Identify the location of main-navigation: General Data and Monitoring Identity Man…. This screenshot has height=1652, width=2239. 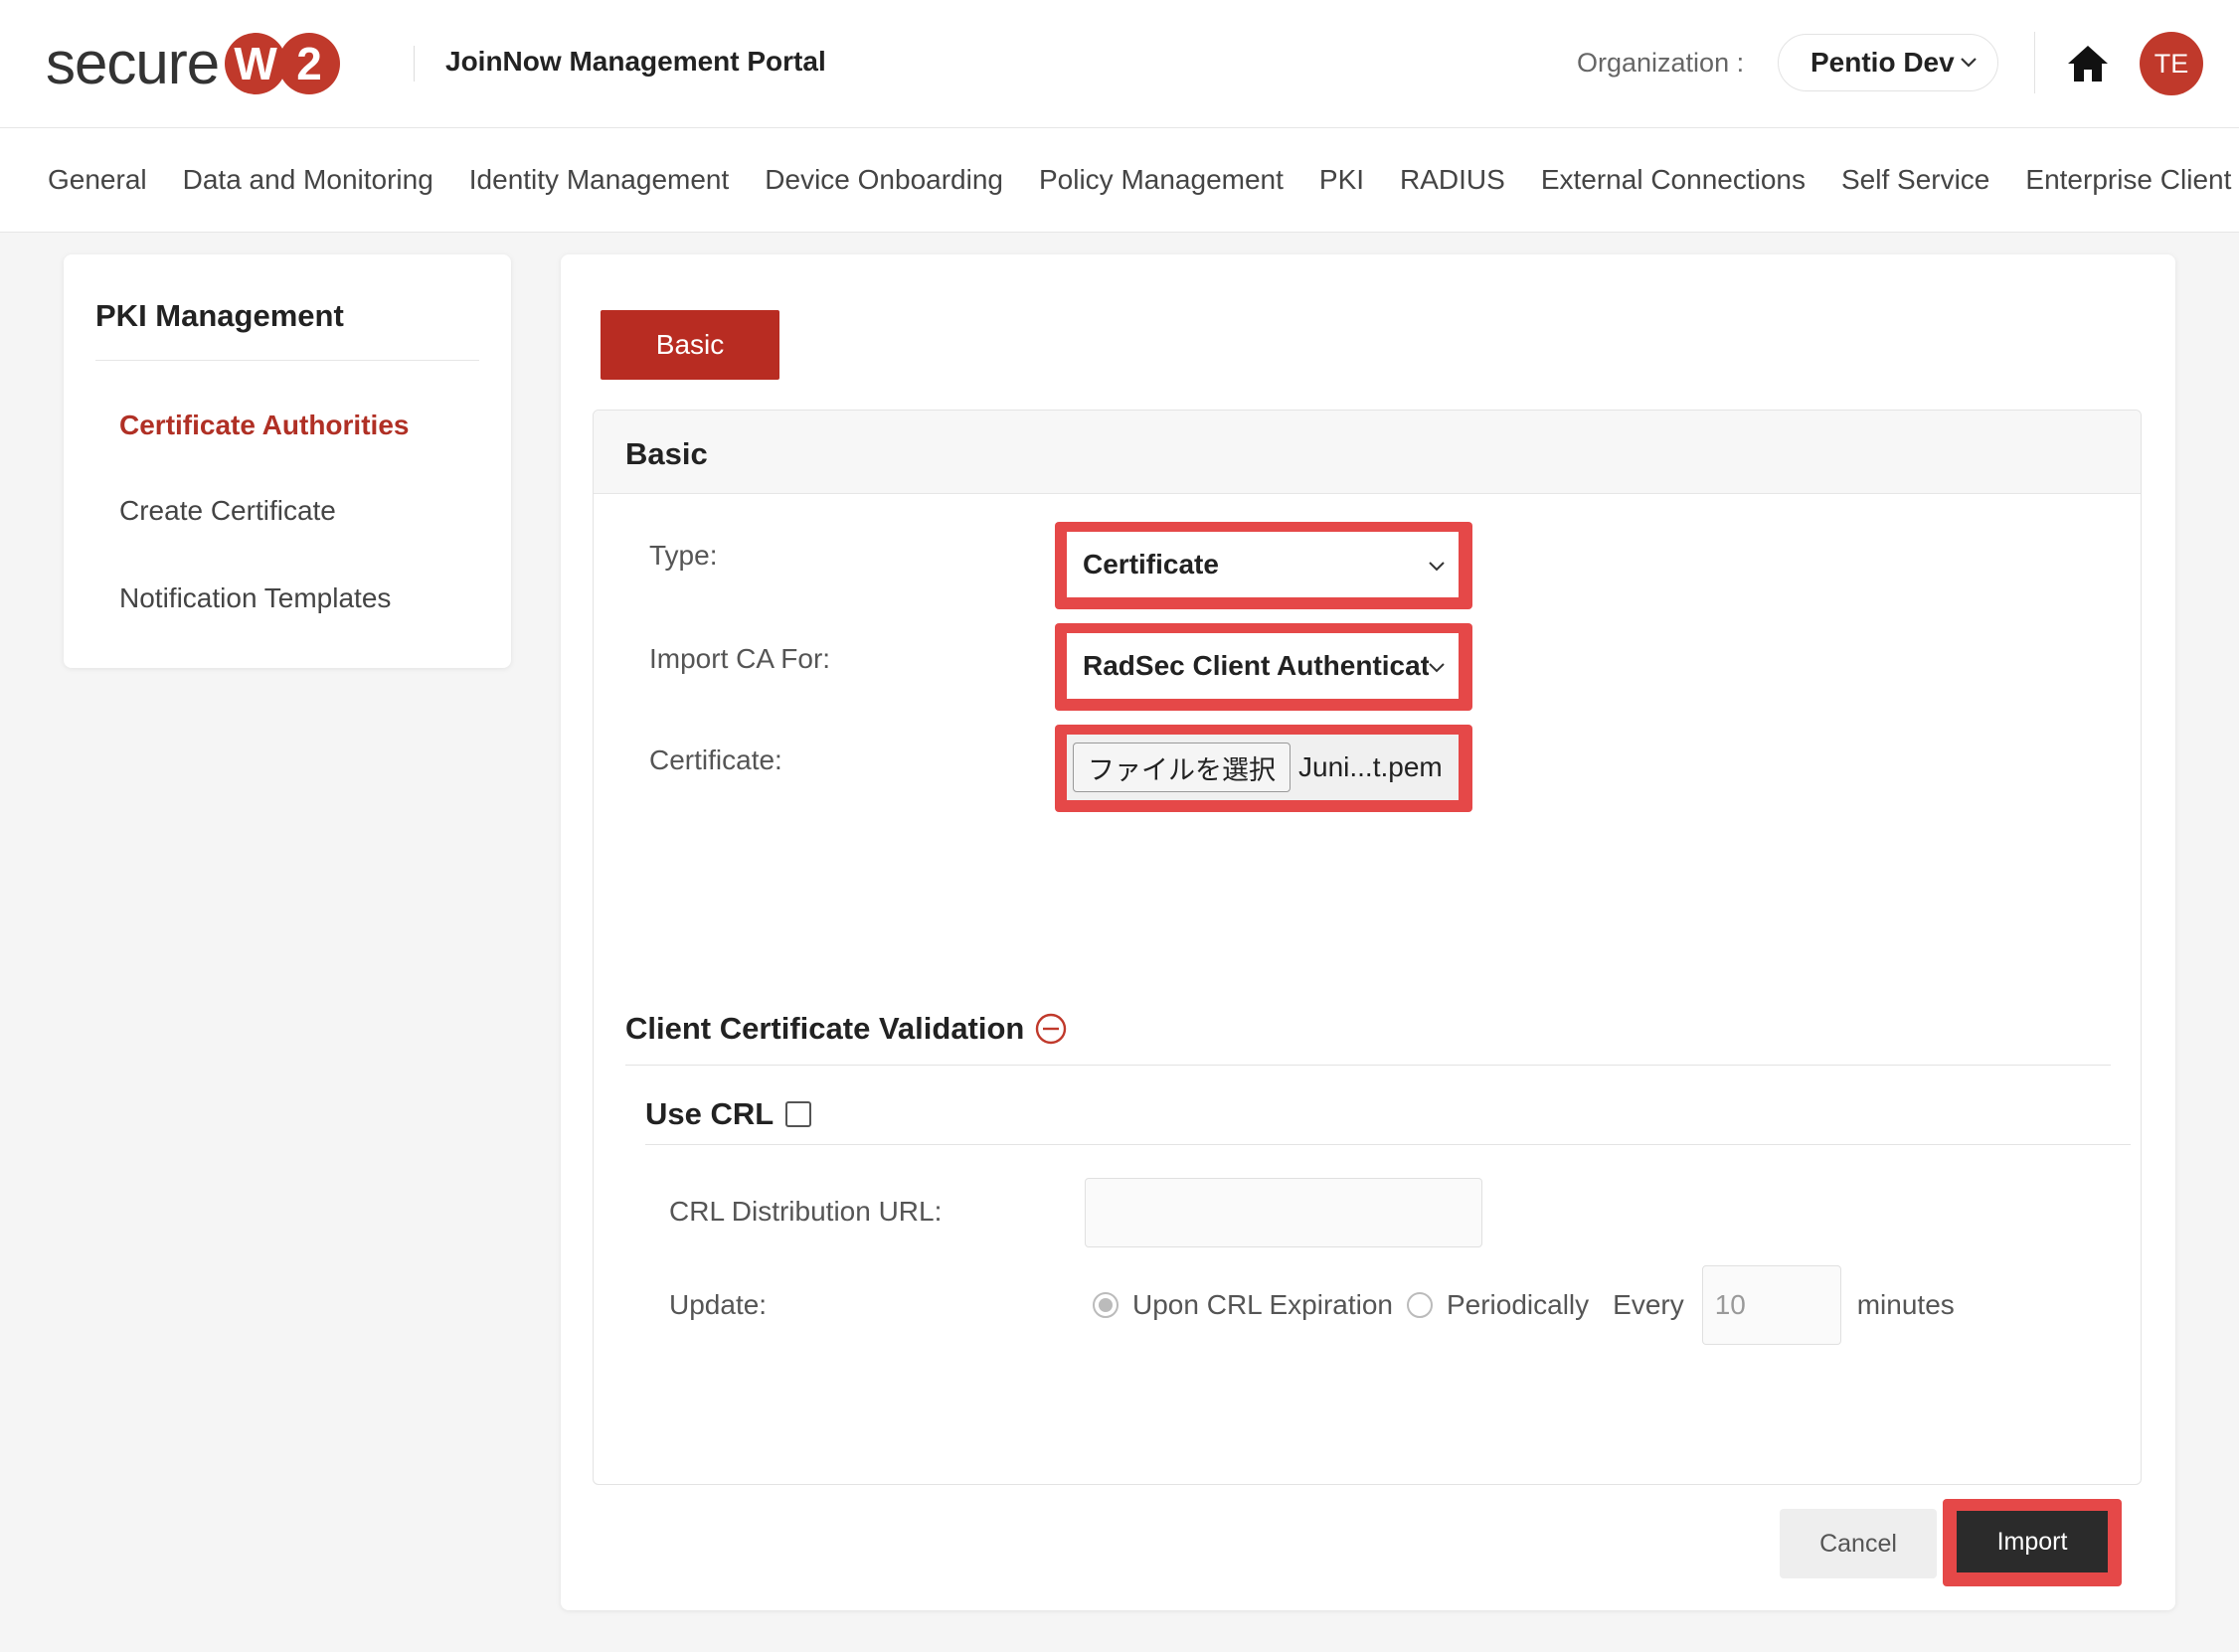
(1120, 180).